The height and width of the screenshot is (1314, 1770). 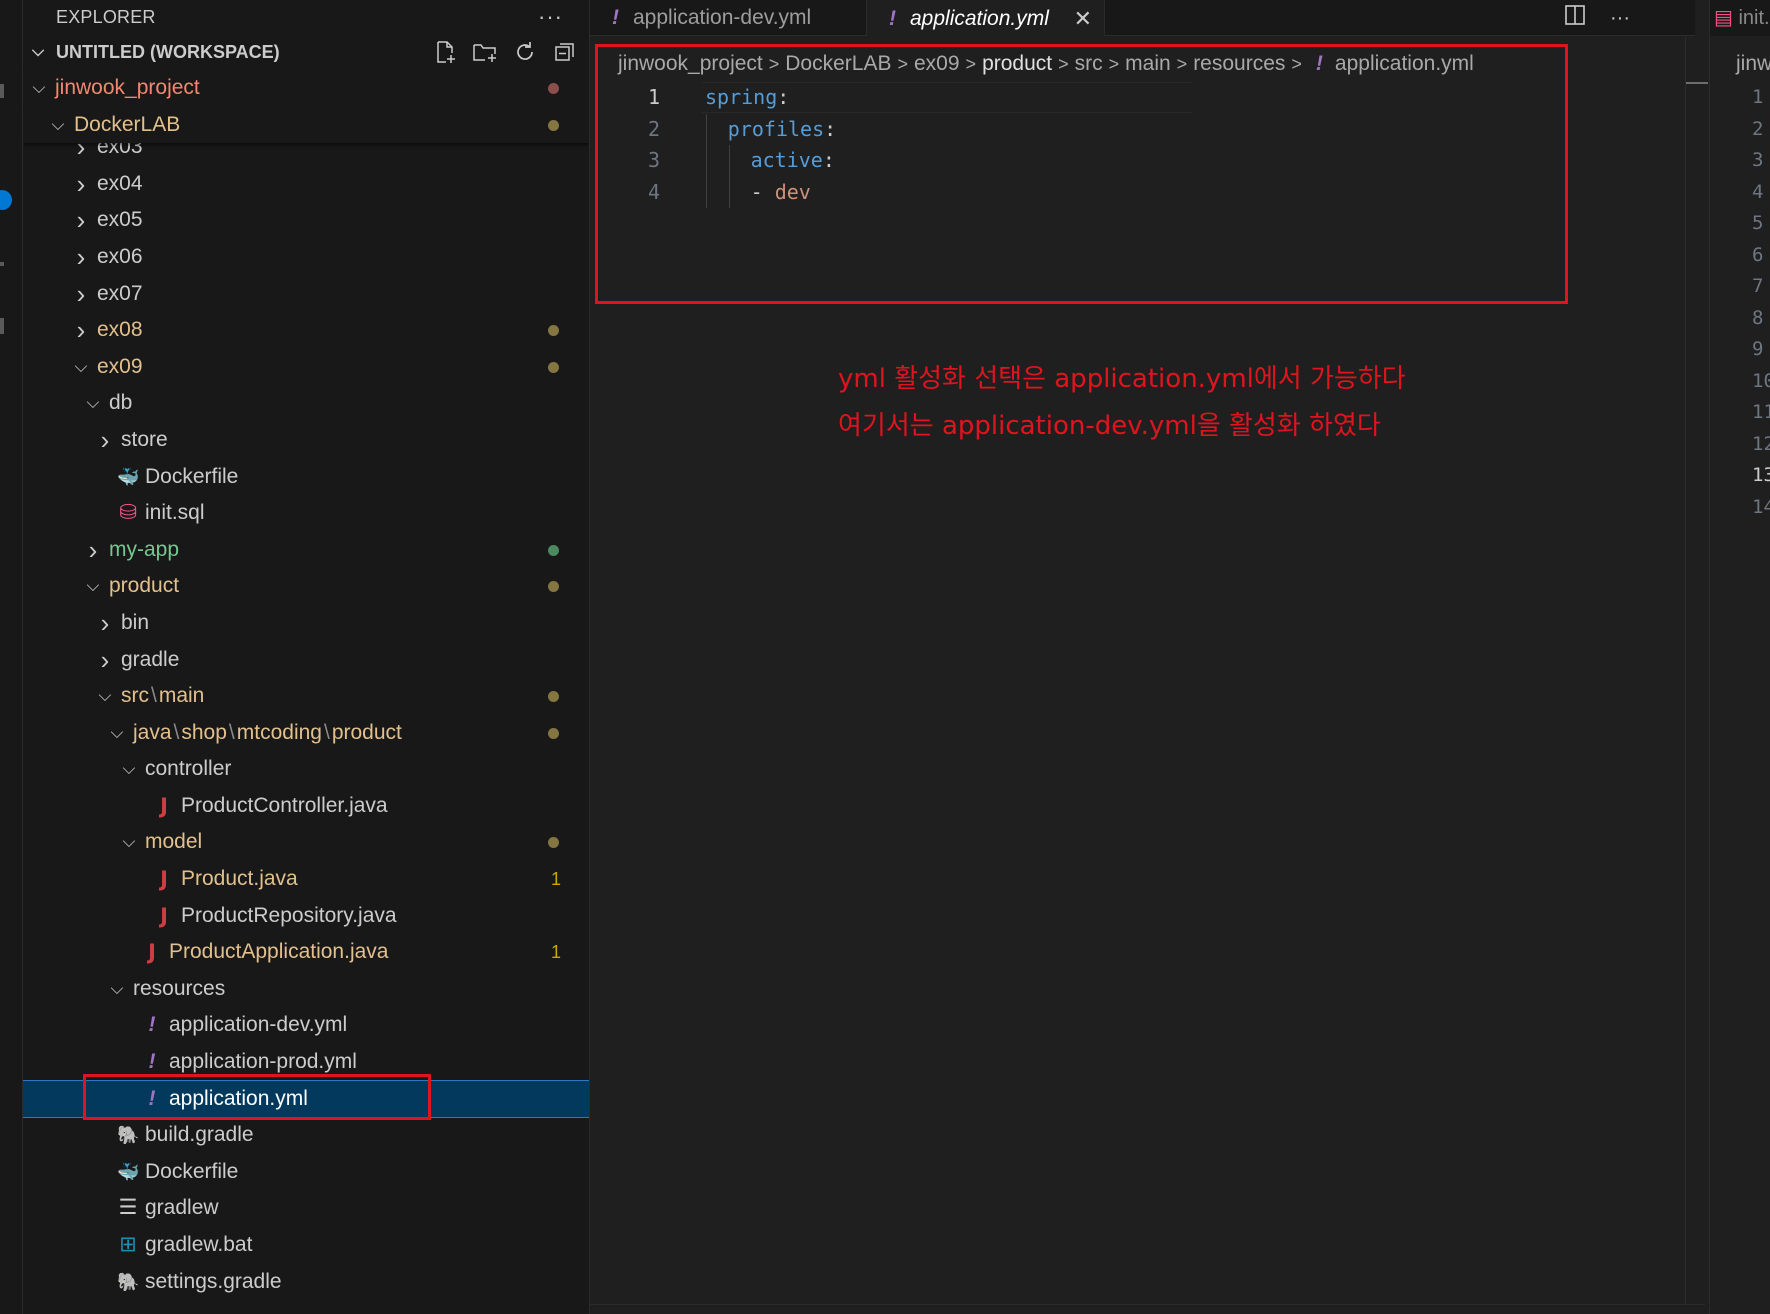 What do you see at coordinates (306, 294) in the screenshot?
I see `tree-item: › ex07` at bounding box center [306, 294].